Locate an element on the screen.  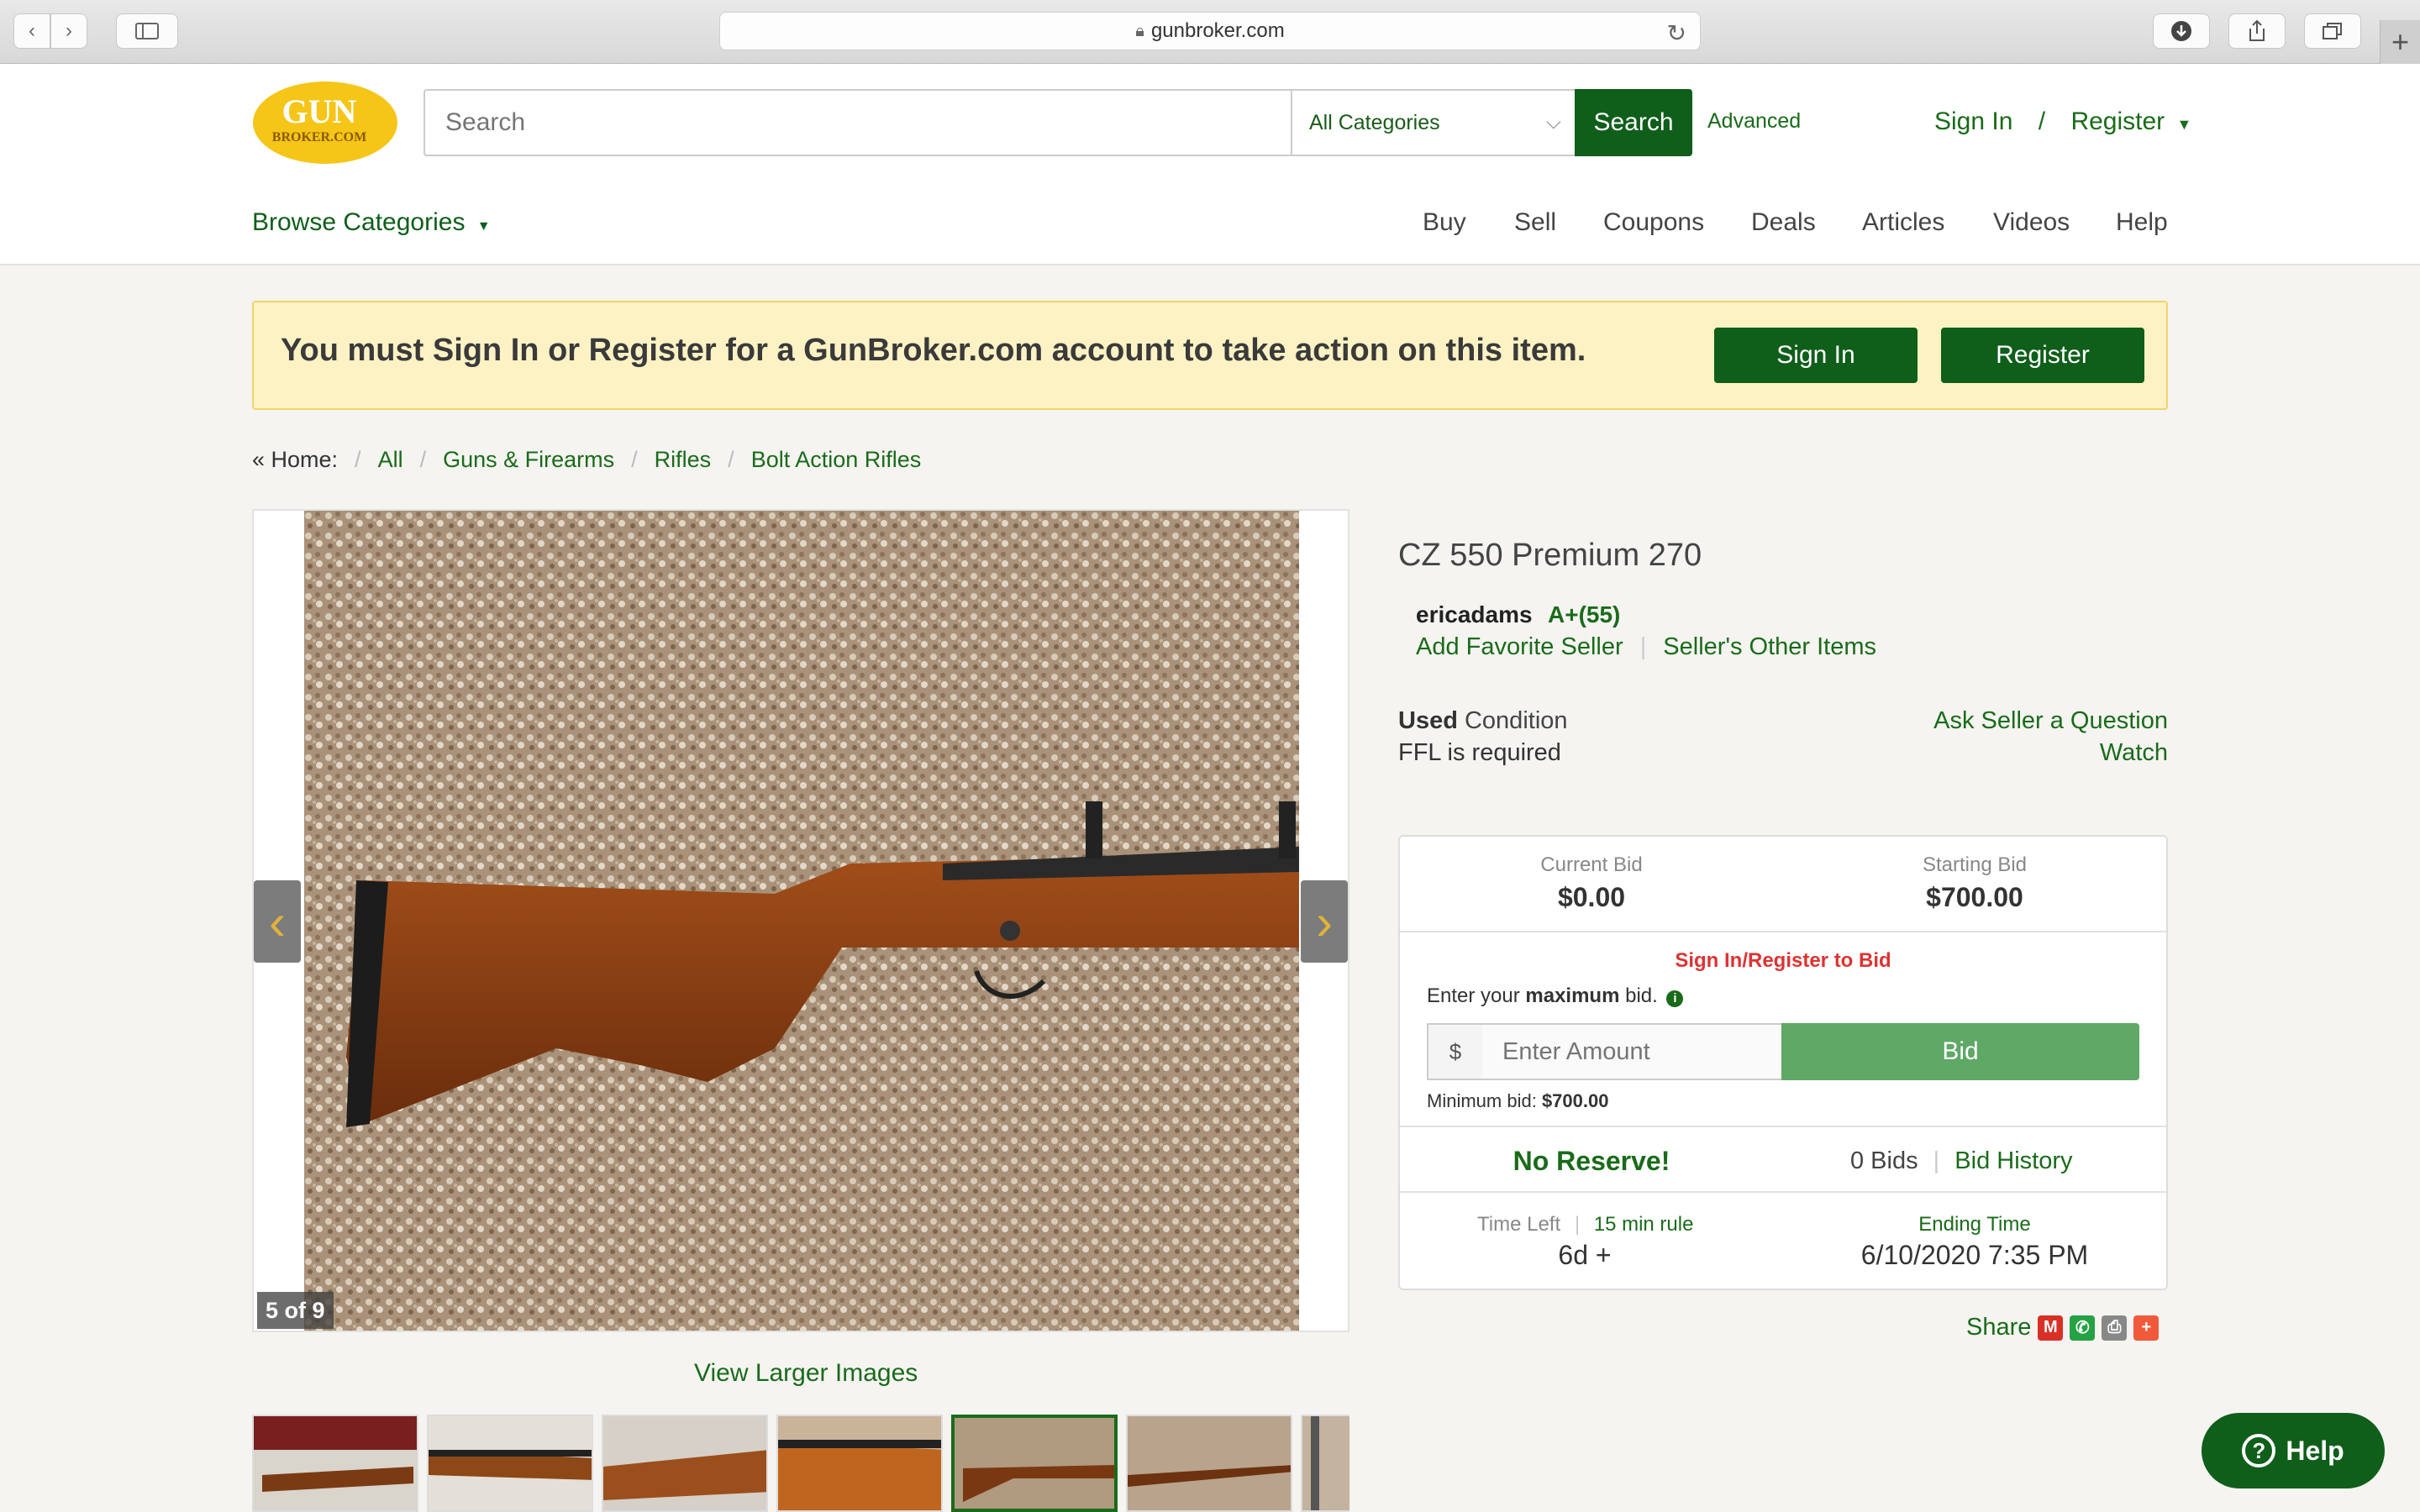
starting-bid-label: Starting Bid is located at coordinates (1975, 864).